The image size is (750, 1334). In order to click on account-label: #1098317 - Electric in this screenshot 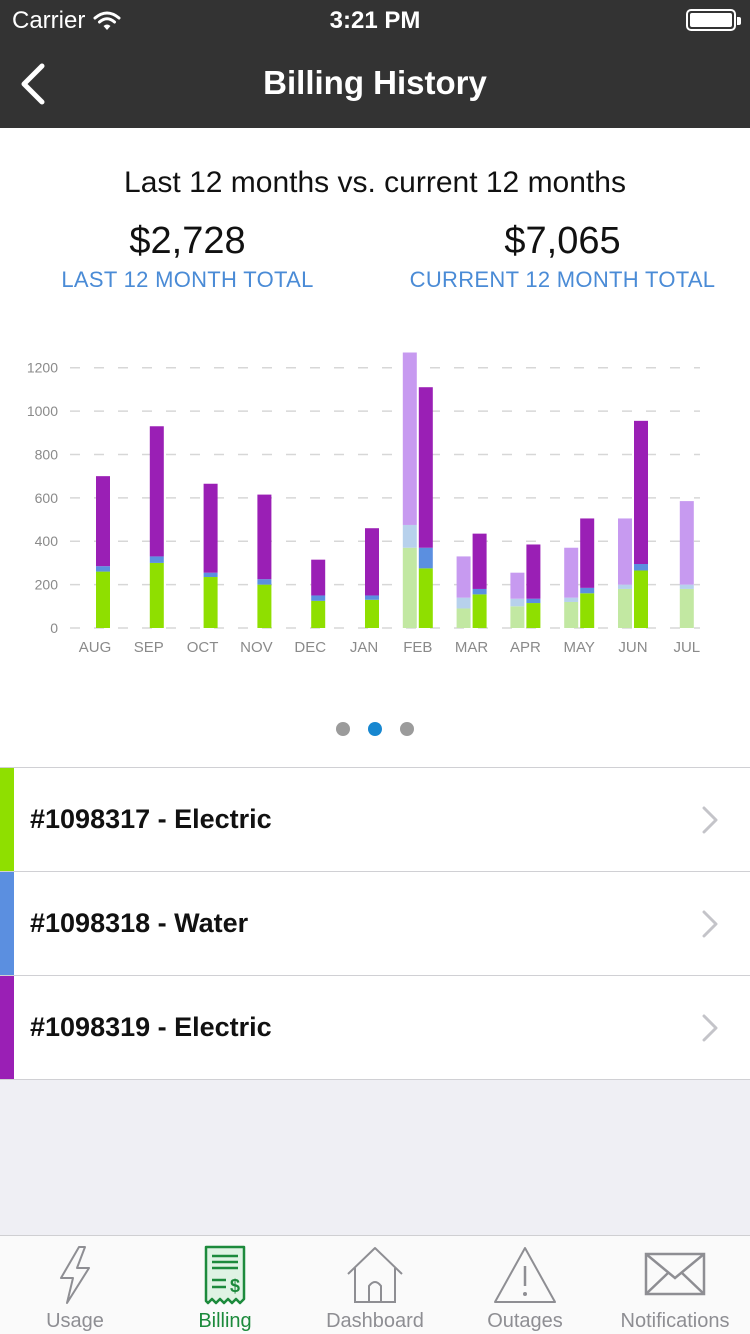, I will do `click(151, 819)`.